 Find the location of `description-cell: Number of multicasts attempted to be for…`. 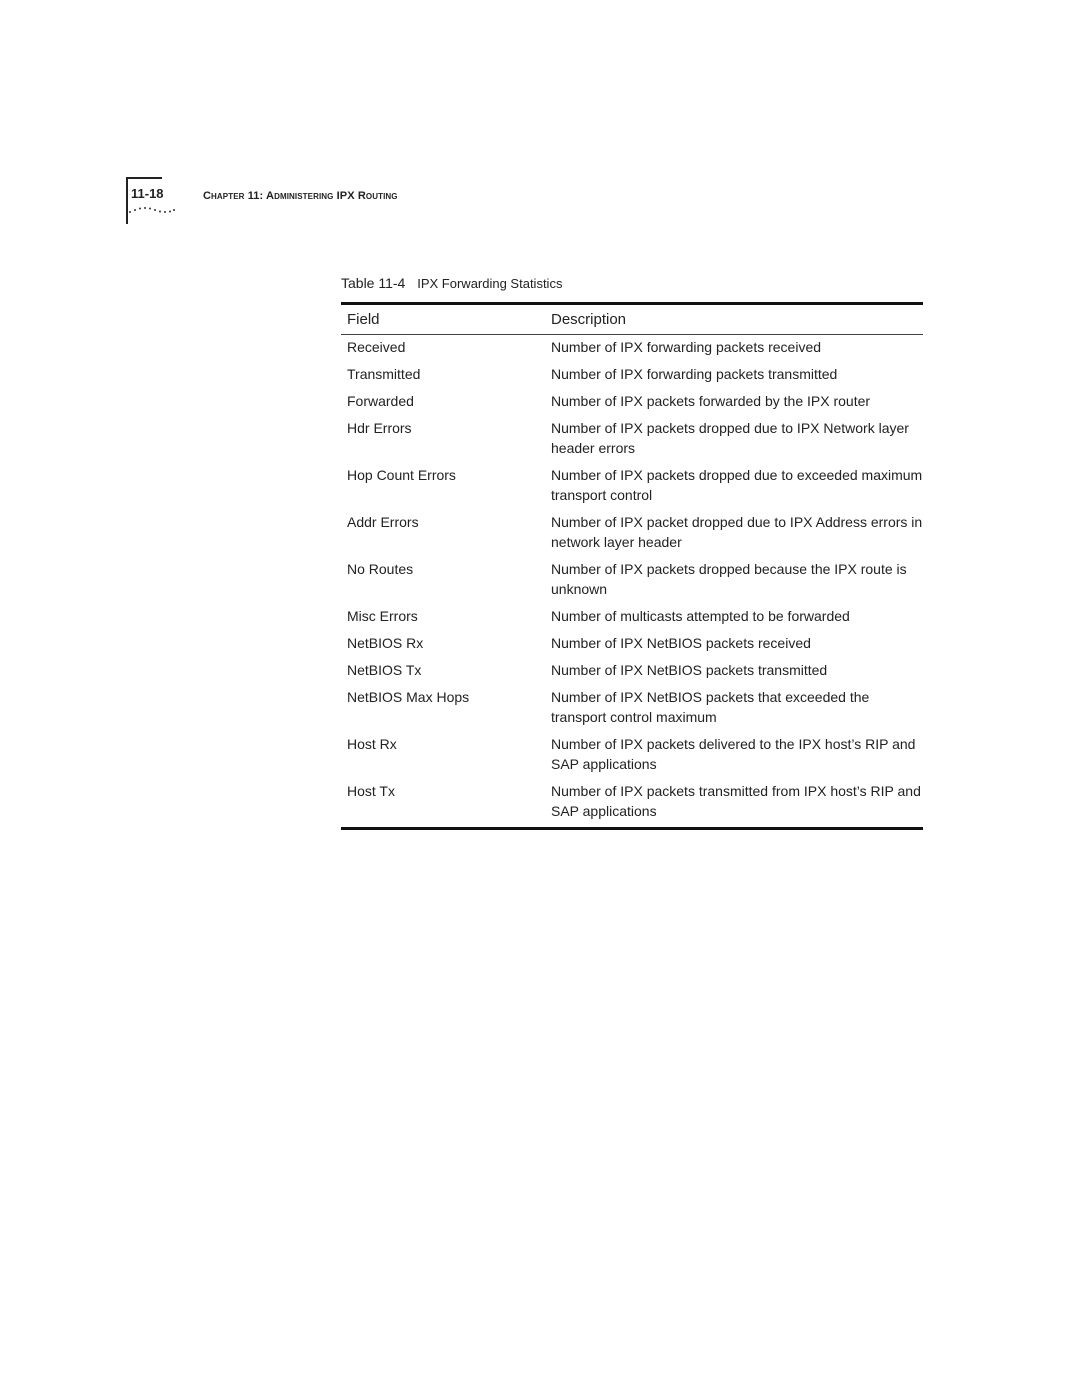

description-cell: Number of multicasts attempted to be for… is located at coordinates (700, 616).